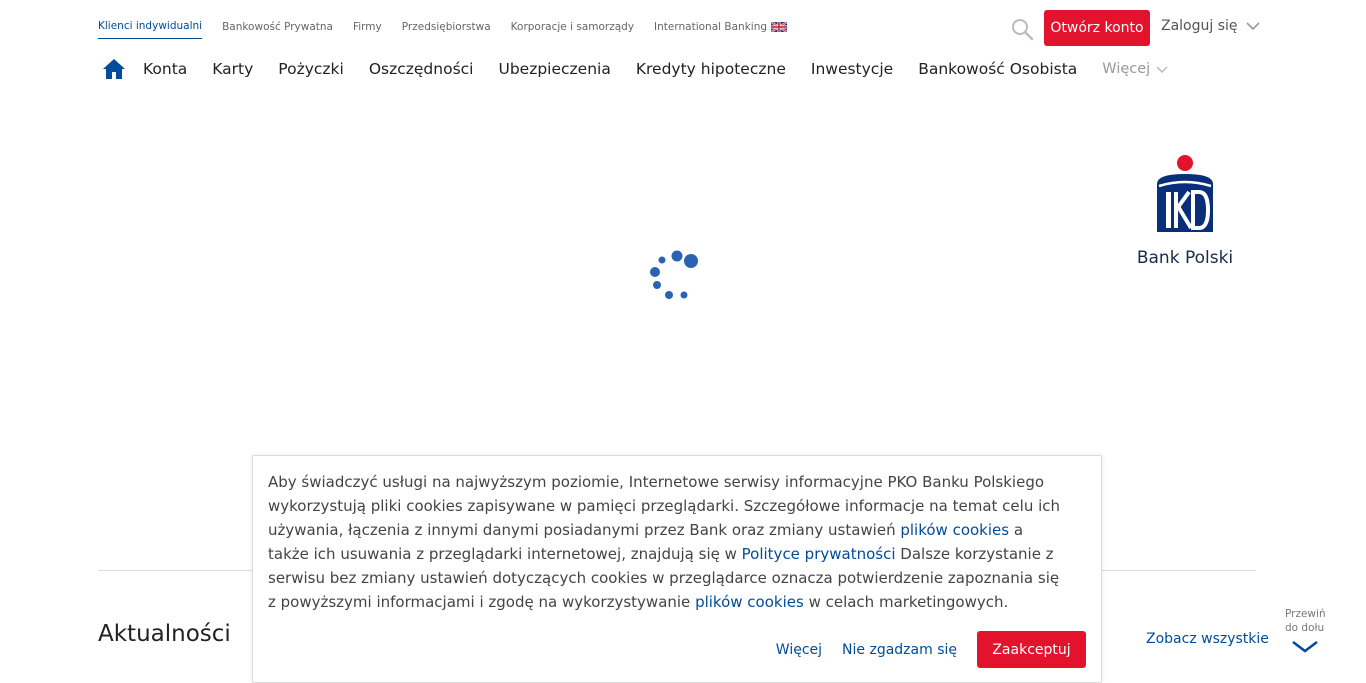 This screenshot has width=1366, height=683. I want to click on news-heading: Aktualności, so click(164, 634).